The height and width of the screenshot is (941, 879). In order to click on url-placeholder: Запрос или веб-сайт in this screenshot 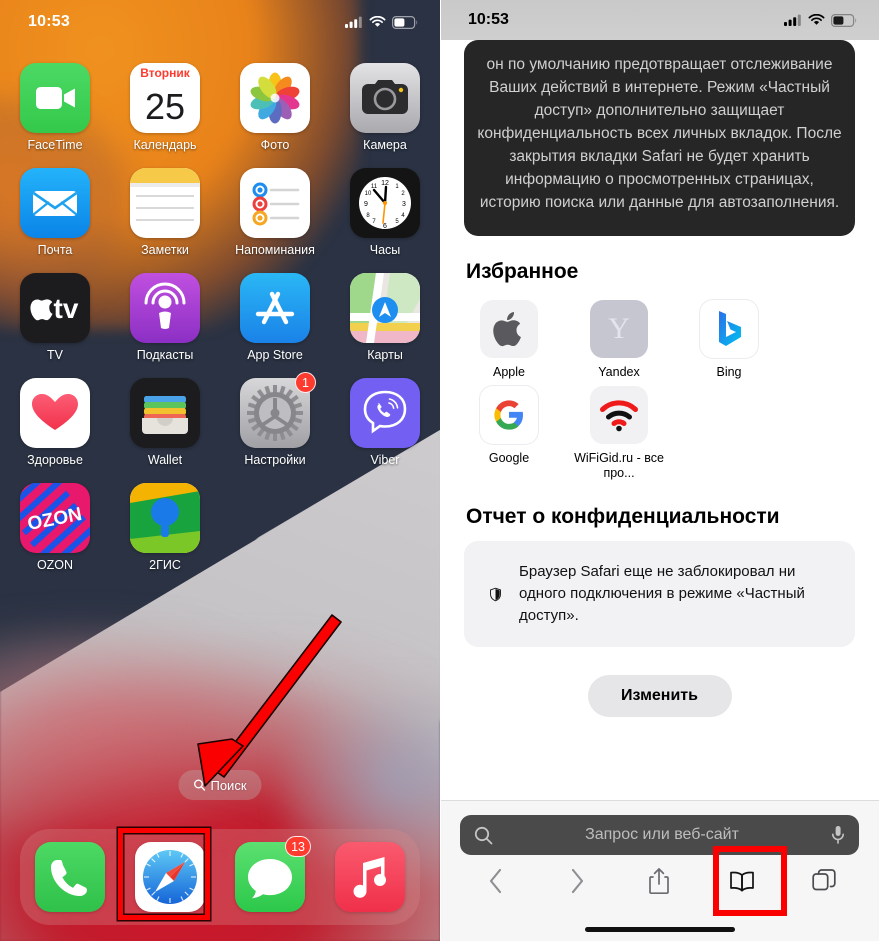, I will do `click(662, 834)`.